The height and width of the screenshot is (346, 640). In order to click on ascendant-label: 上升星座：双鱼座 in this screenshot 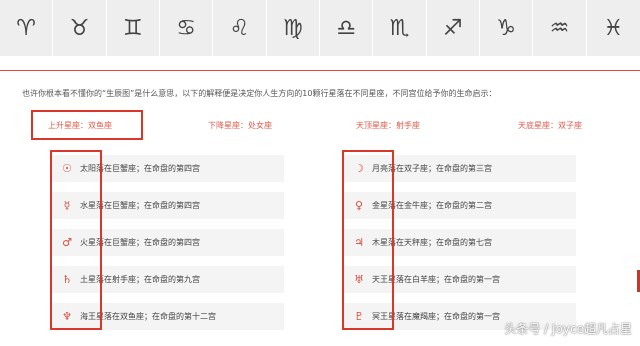, I will do `click(80, 125)`.